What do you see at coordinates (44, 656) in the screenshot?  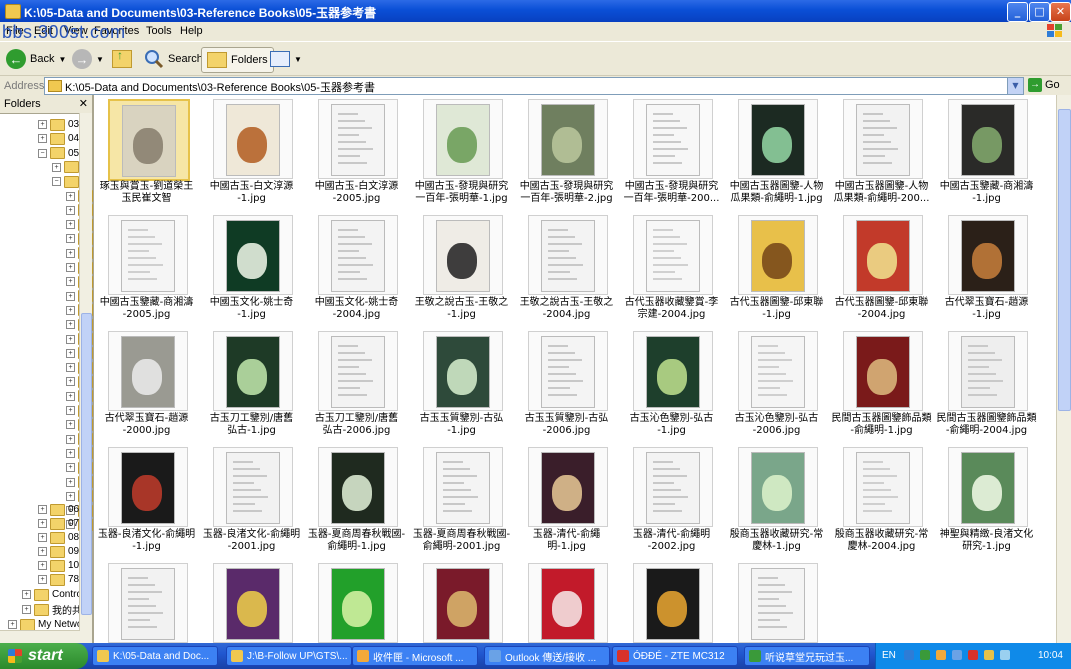 I see `start-button: start` at bounding box center [44, 656].